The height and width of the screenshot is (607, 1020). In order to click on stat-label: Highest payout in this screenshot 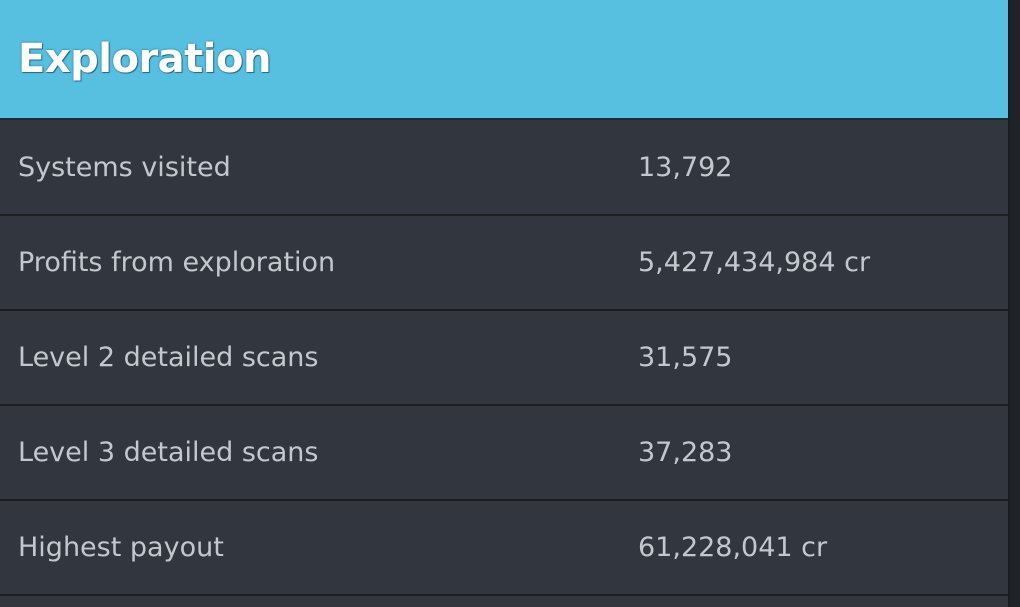, I will do `click(121, 547)`.